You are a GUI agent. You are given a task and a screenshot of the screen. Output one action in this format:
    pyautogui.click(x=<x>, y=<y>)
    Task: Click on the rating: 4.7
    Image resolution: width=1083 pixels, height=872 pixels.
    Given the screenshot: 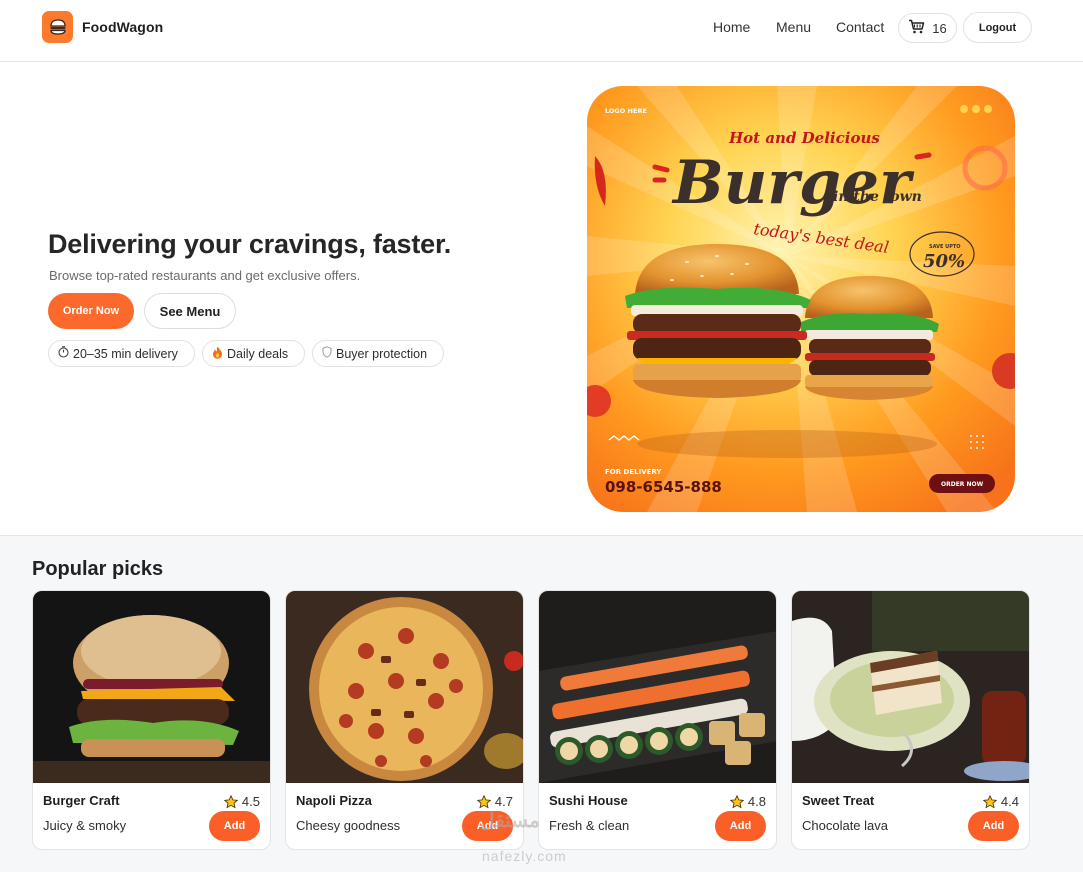 What is the action you would take?
    pyautogui.click(x=494, y=801)
    